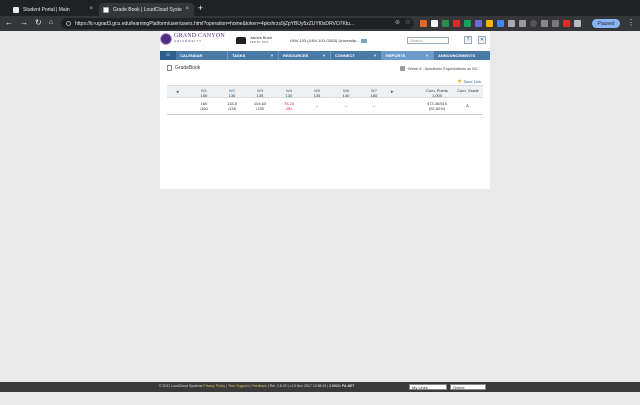 The width and height of the screenshot is (640, 405). I want to click on online-status-select: Online, so click(468, 387).